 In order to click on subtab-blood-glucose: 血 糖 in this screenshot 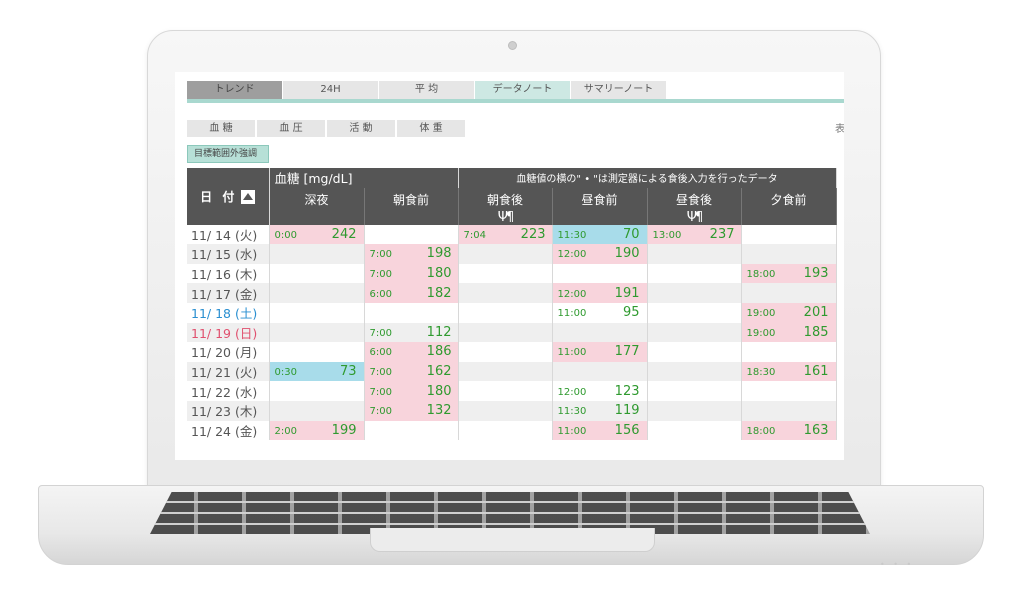, I will do `click(221, 128)`.